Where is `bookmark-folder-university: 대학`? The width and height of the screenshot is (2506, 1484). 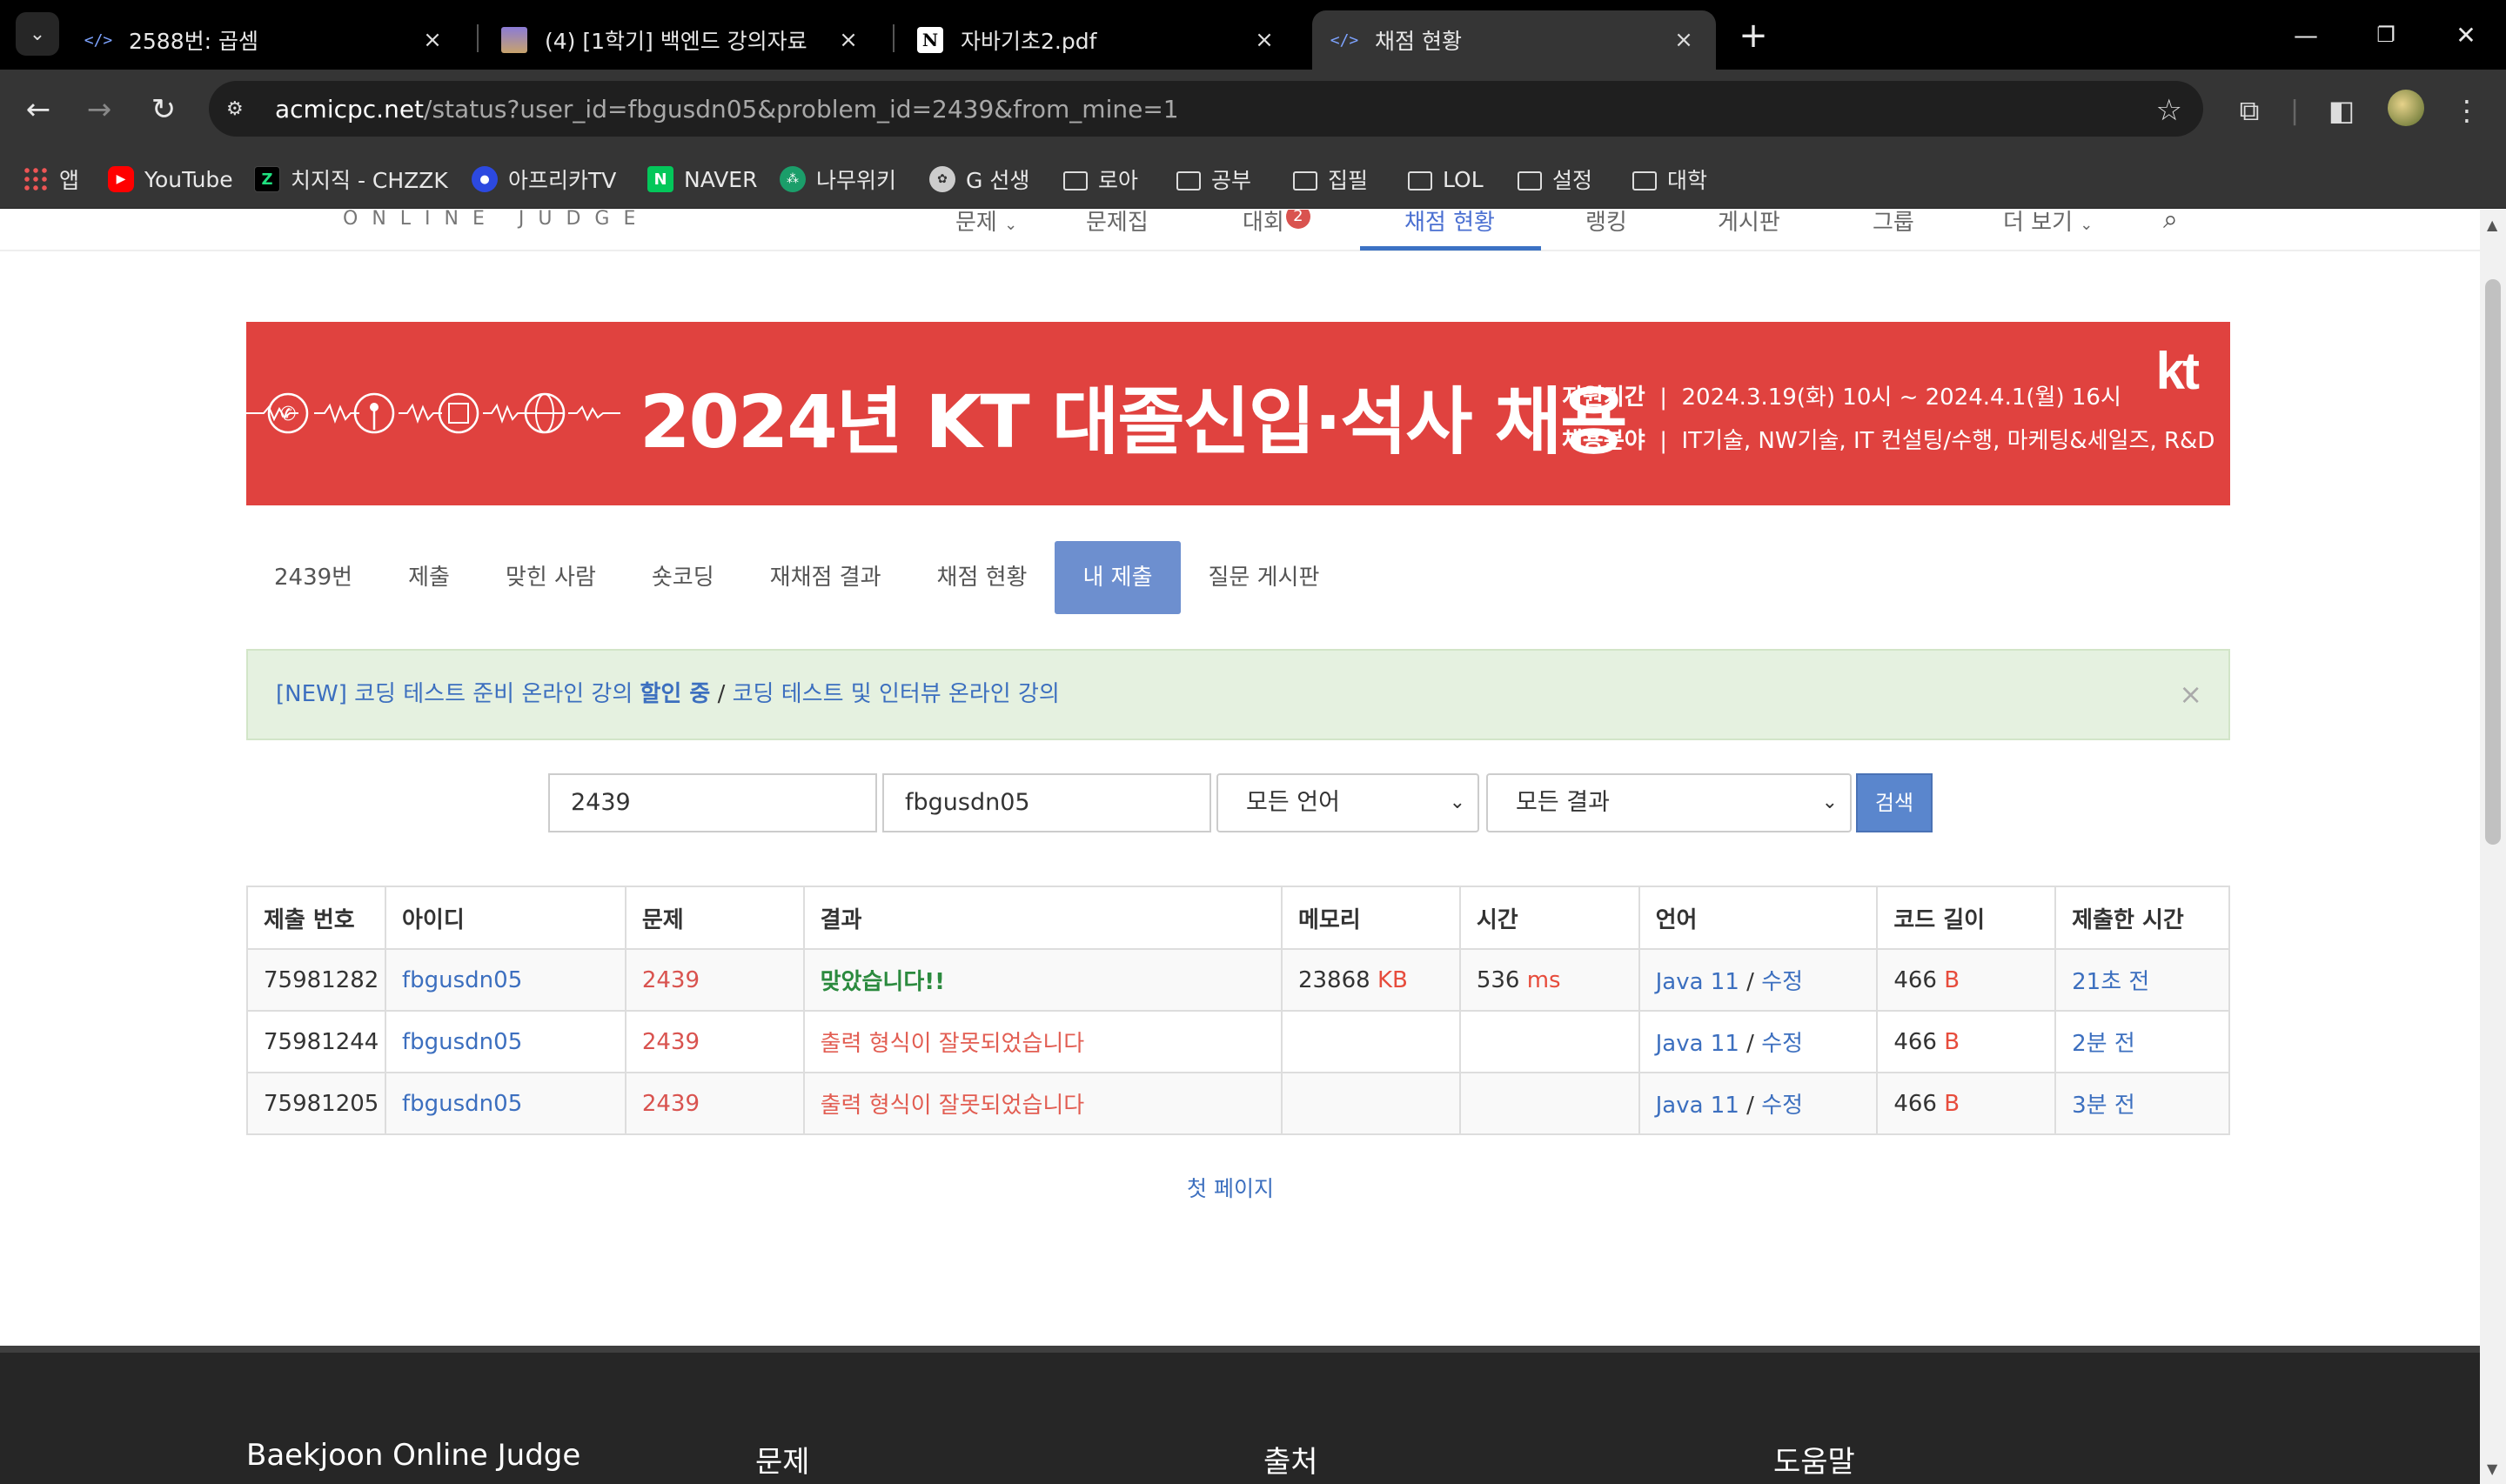
bookmark-folder-university: 대학 is located at coordinates (1669, 180).